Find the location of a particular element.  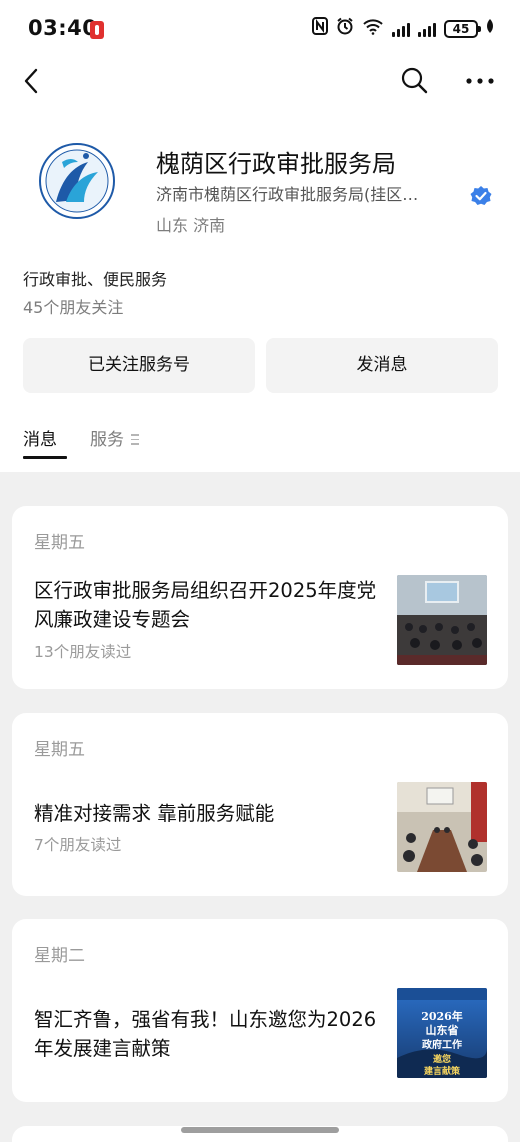

tab-messages: 消息 is located at coordinates (40, 440).